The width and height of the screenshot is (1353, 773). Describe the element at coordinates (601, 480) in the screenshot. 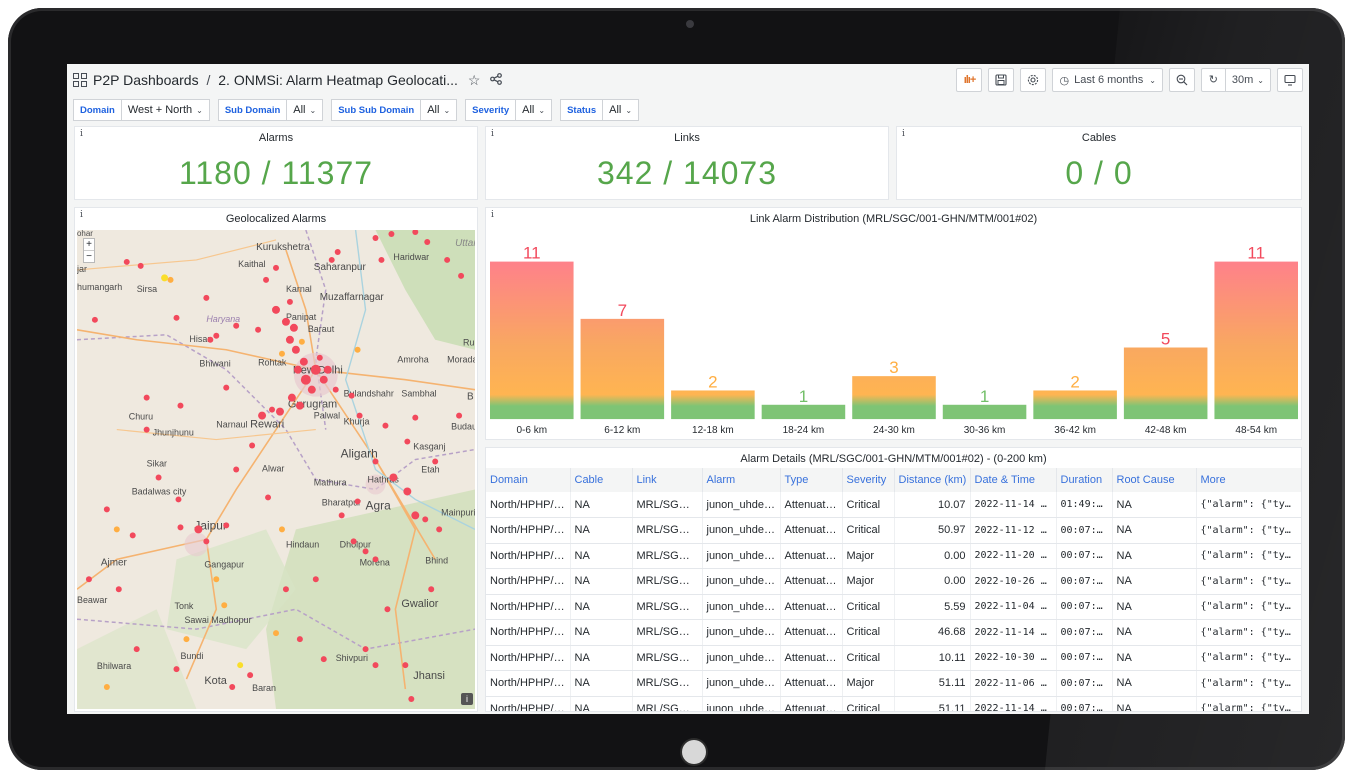

I see `column-header: Cable` at that location.